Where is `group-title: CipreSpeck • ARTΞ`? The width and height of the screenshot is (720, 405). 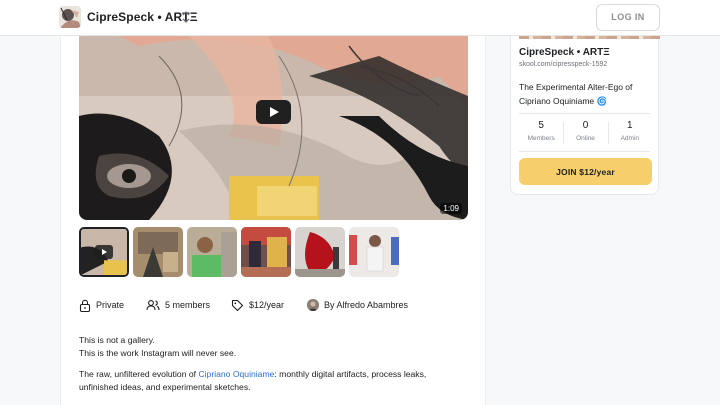 group-title: CipreSpeck • ARTΞ is located at coordinates (564, 52).